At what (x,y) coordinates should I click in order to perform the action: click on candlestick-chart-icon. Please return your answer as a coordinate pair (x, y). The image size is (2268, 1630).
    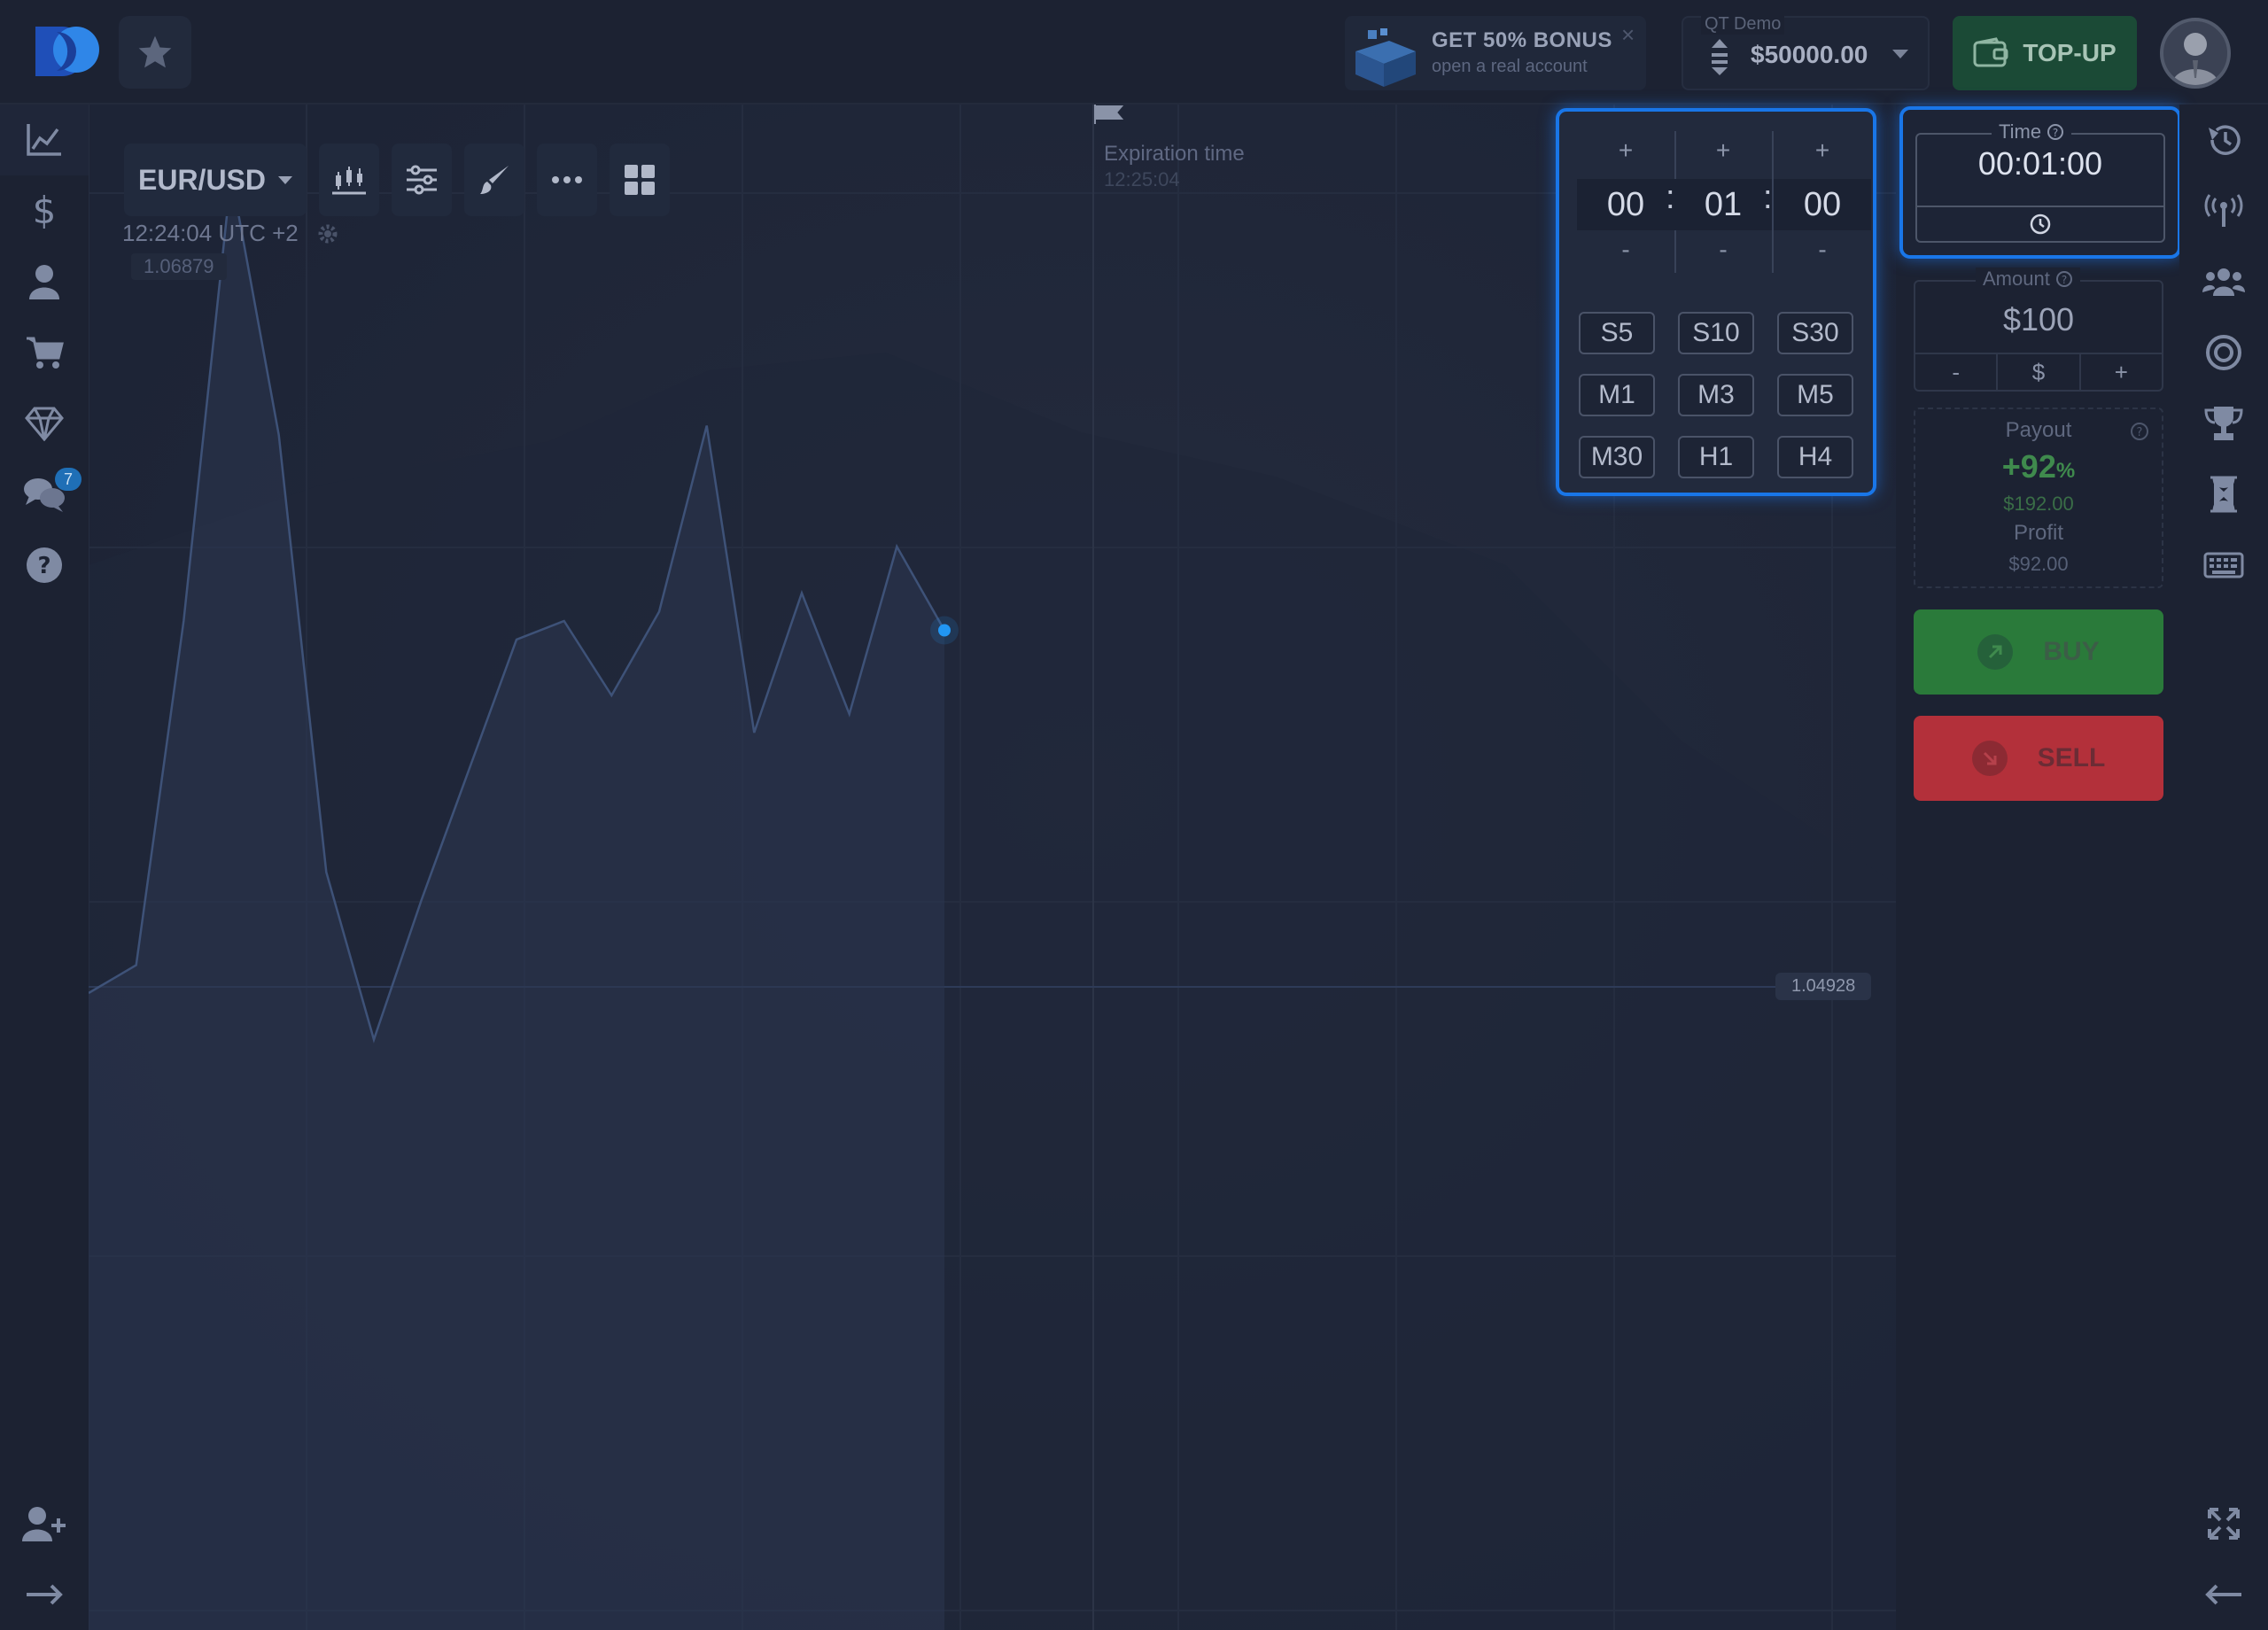
    Looking at the image, I should click on (349, 181).